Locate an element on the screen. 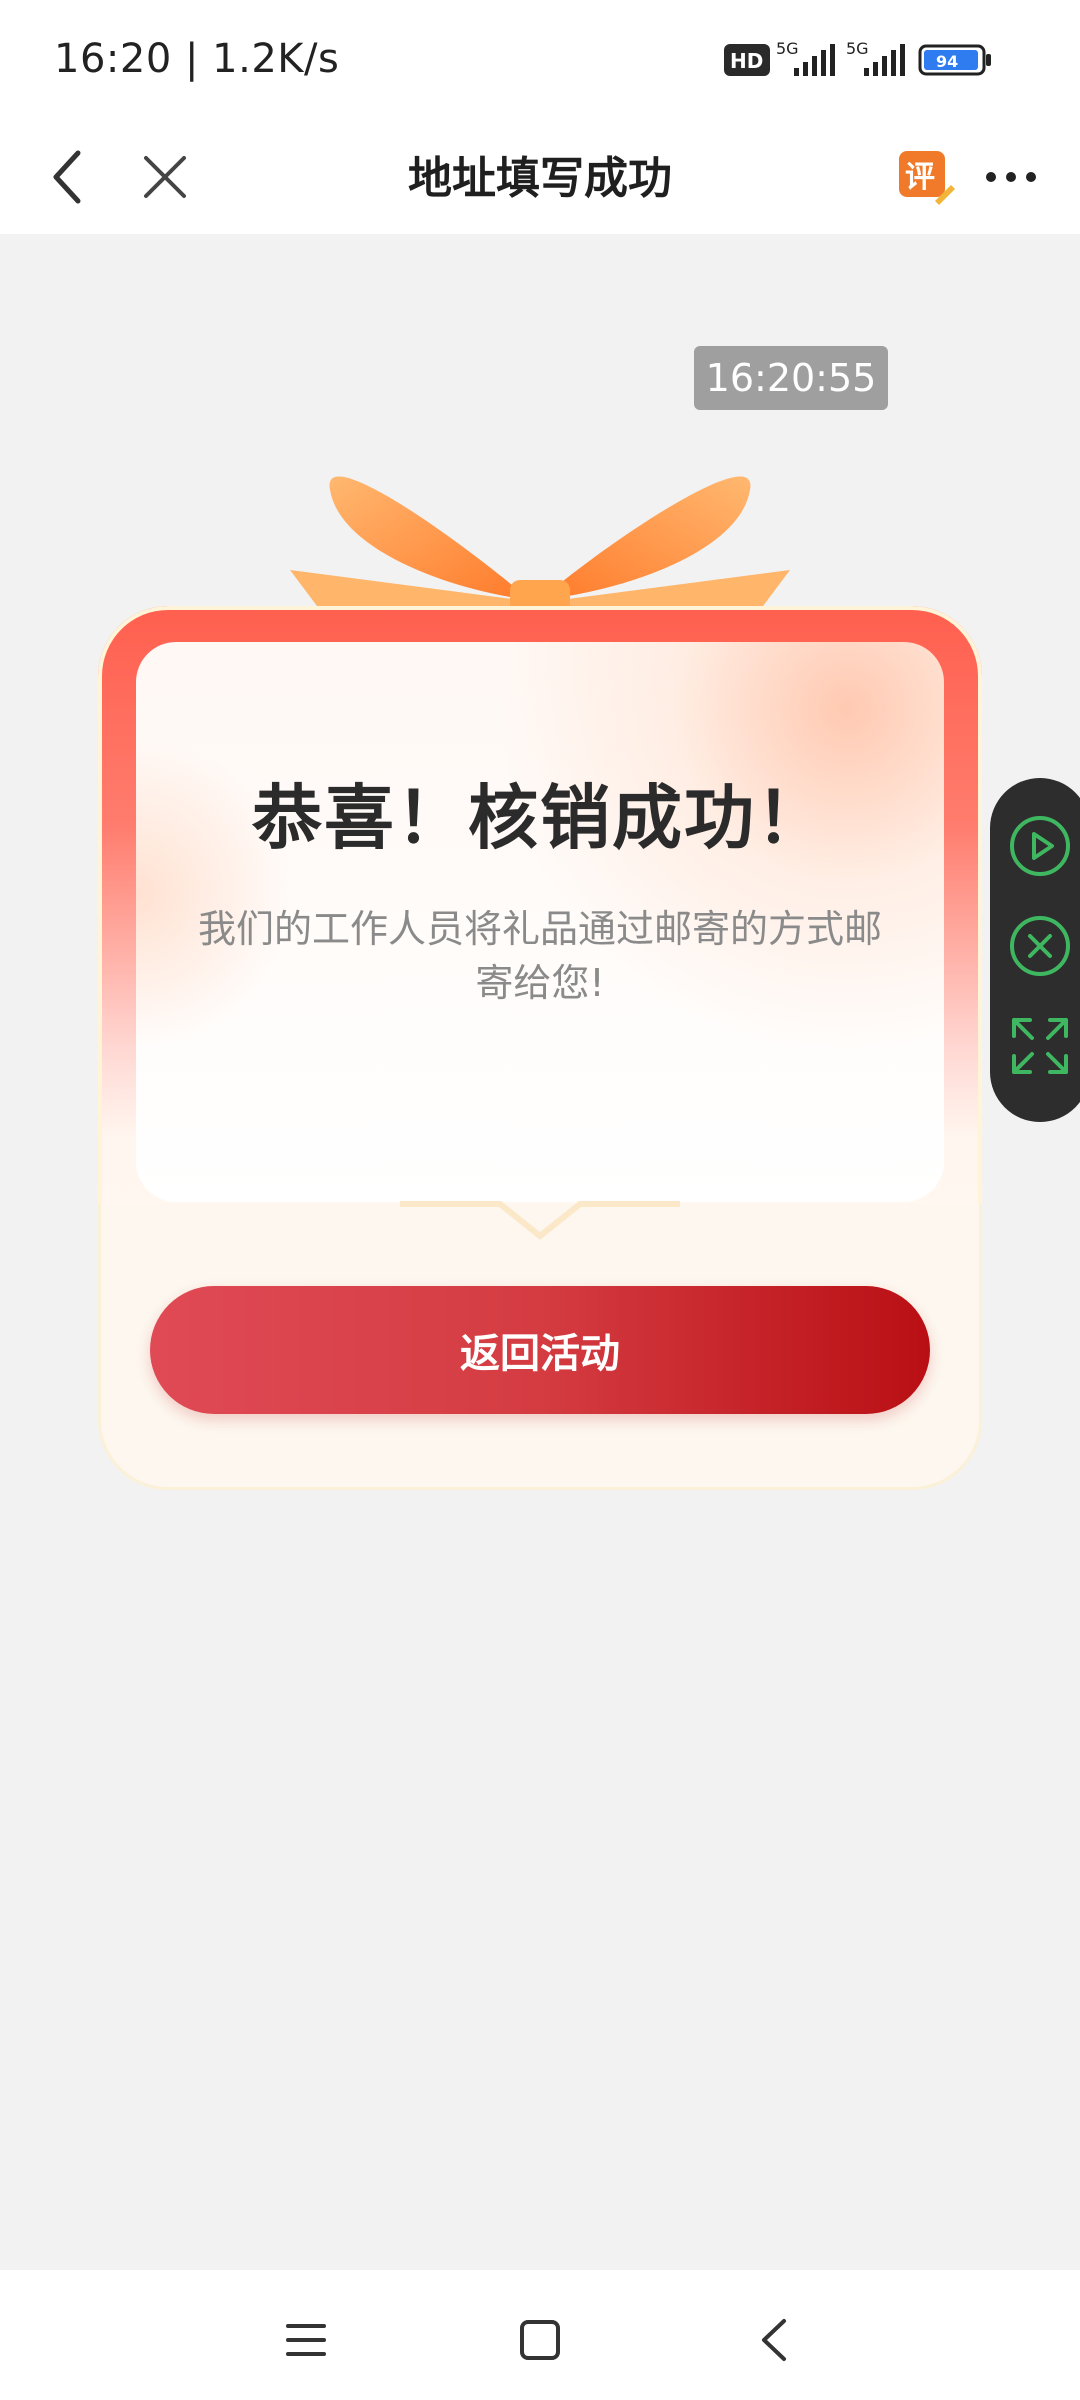 The height and width of the screenshot is (2400, 1080). battery-icon: 94 is located at coordinates (954, 60).